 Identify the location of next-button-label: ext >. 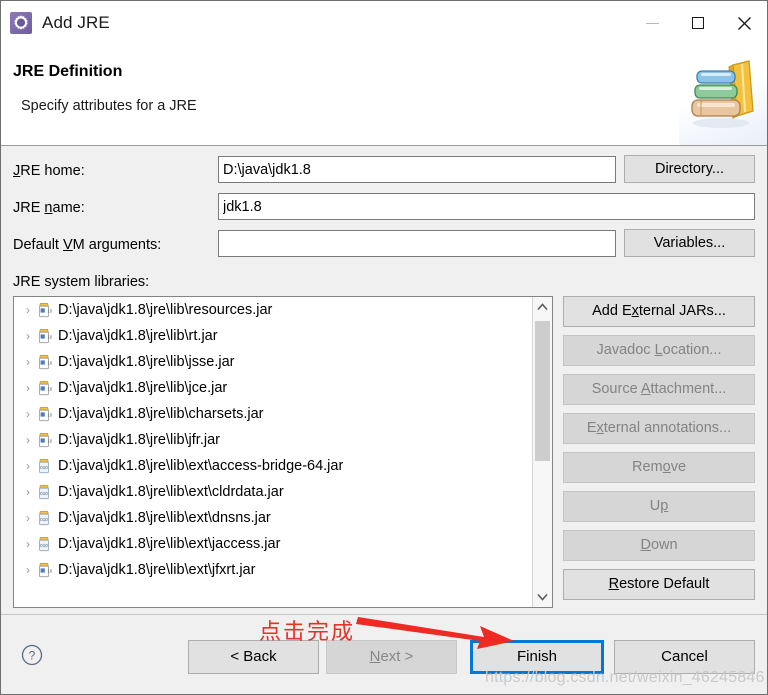
(397, 656).